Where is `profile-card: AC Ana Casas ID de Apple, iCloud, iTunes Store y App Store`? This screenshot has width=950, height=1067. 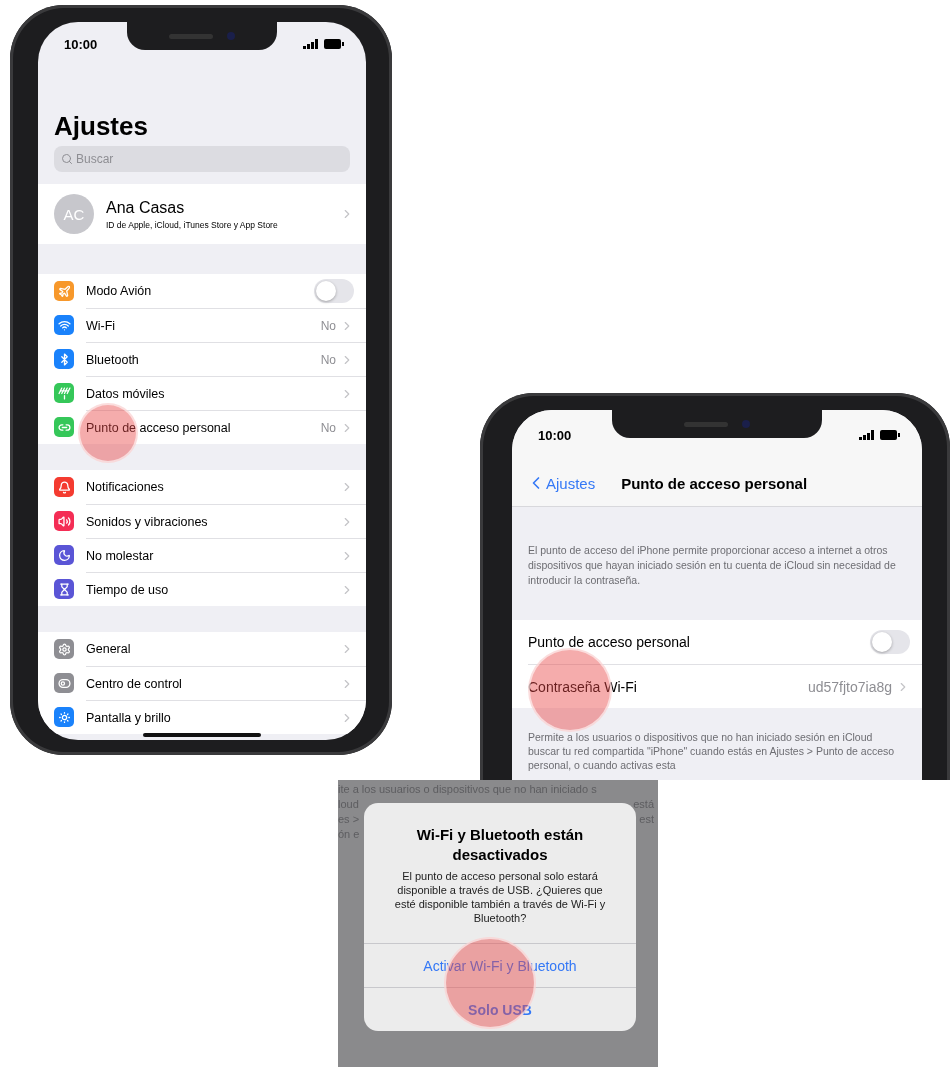 profile-card: AC Ana Casas ID de Apple, iCloud, iTunes Store y App Store is located at coordinates (202, 214).